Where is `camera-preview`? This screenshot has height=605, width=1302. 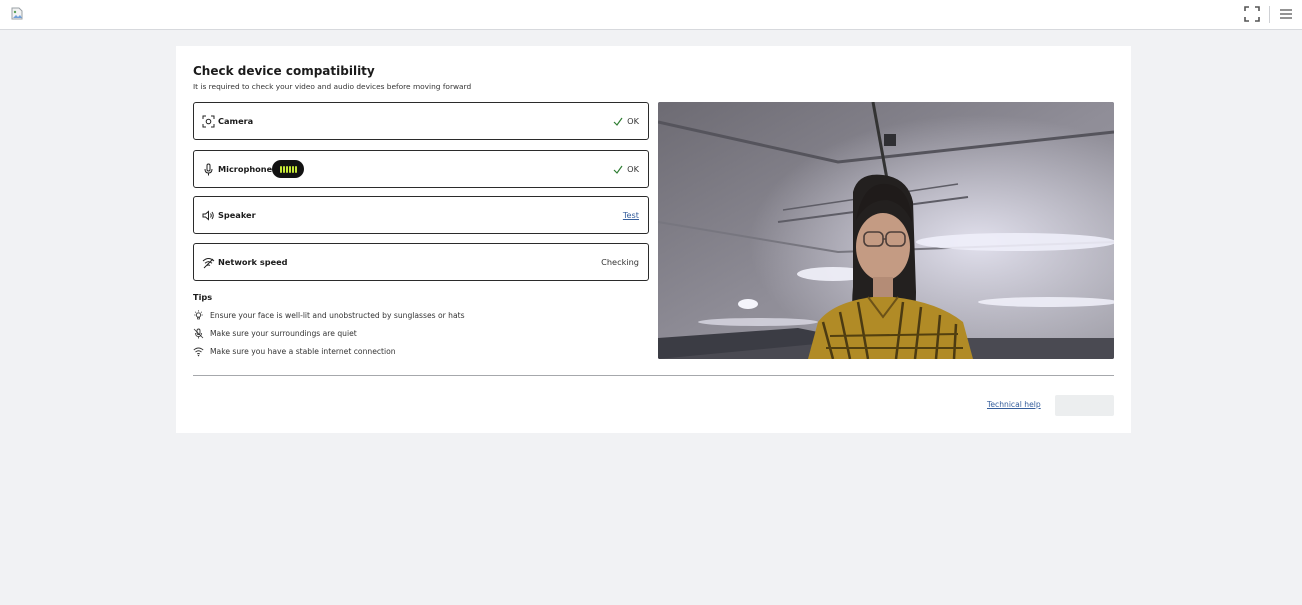 camera-preview is located at coordinates (886, 230).